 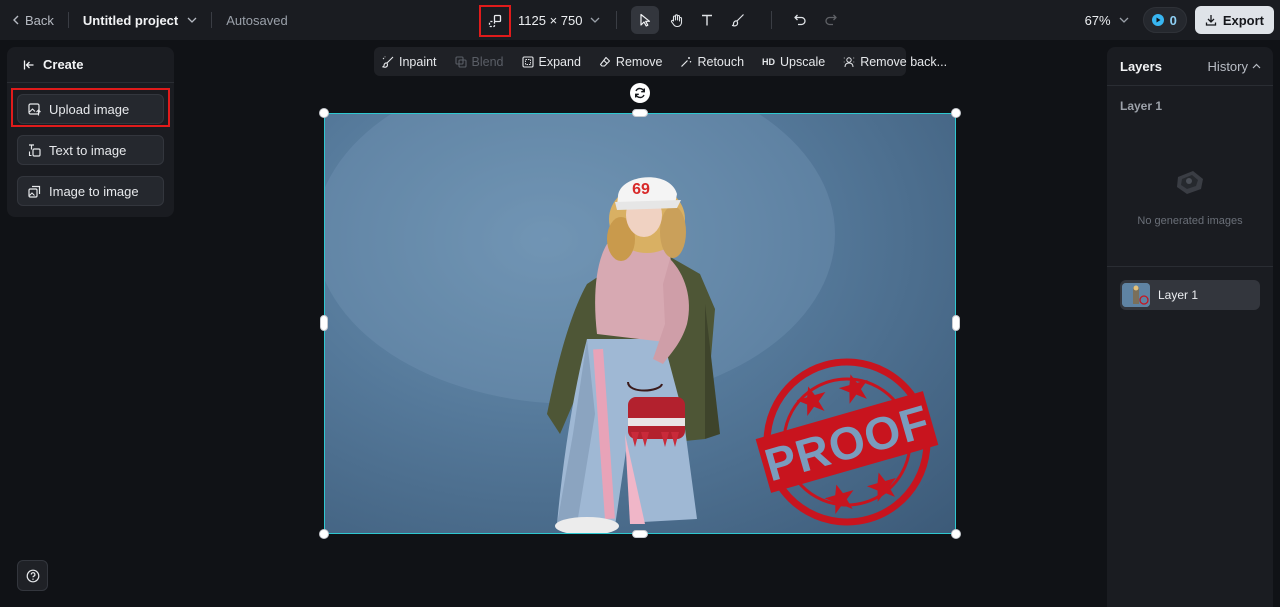 What do you see at coordinates (1097, 20) in the screenshot?
I see `zoom-level: 67%` at bounding box center [1097, 20].